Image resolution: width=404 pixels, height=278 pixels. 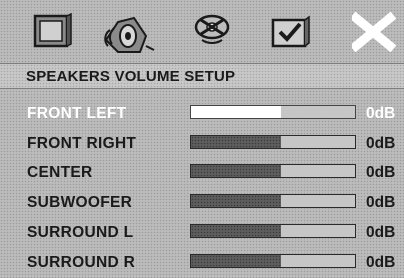 I want to click on speaker-label: SURROUND L, so click(x=80, y=232).